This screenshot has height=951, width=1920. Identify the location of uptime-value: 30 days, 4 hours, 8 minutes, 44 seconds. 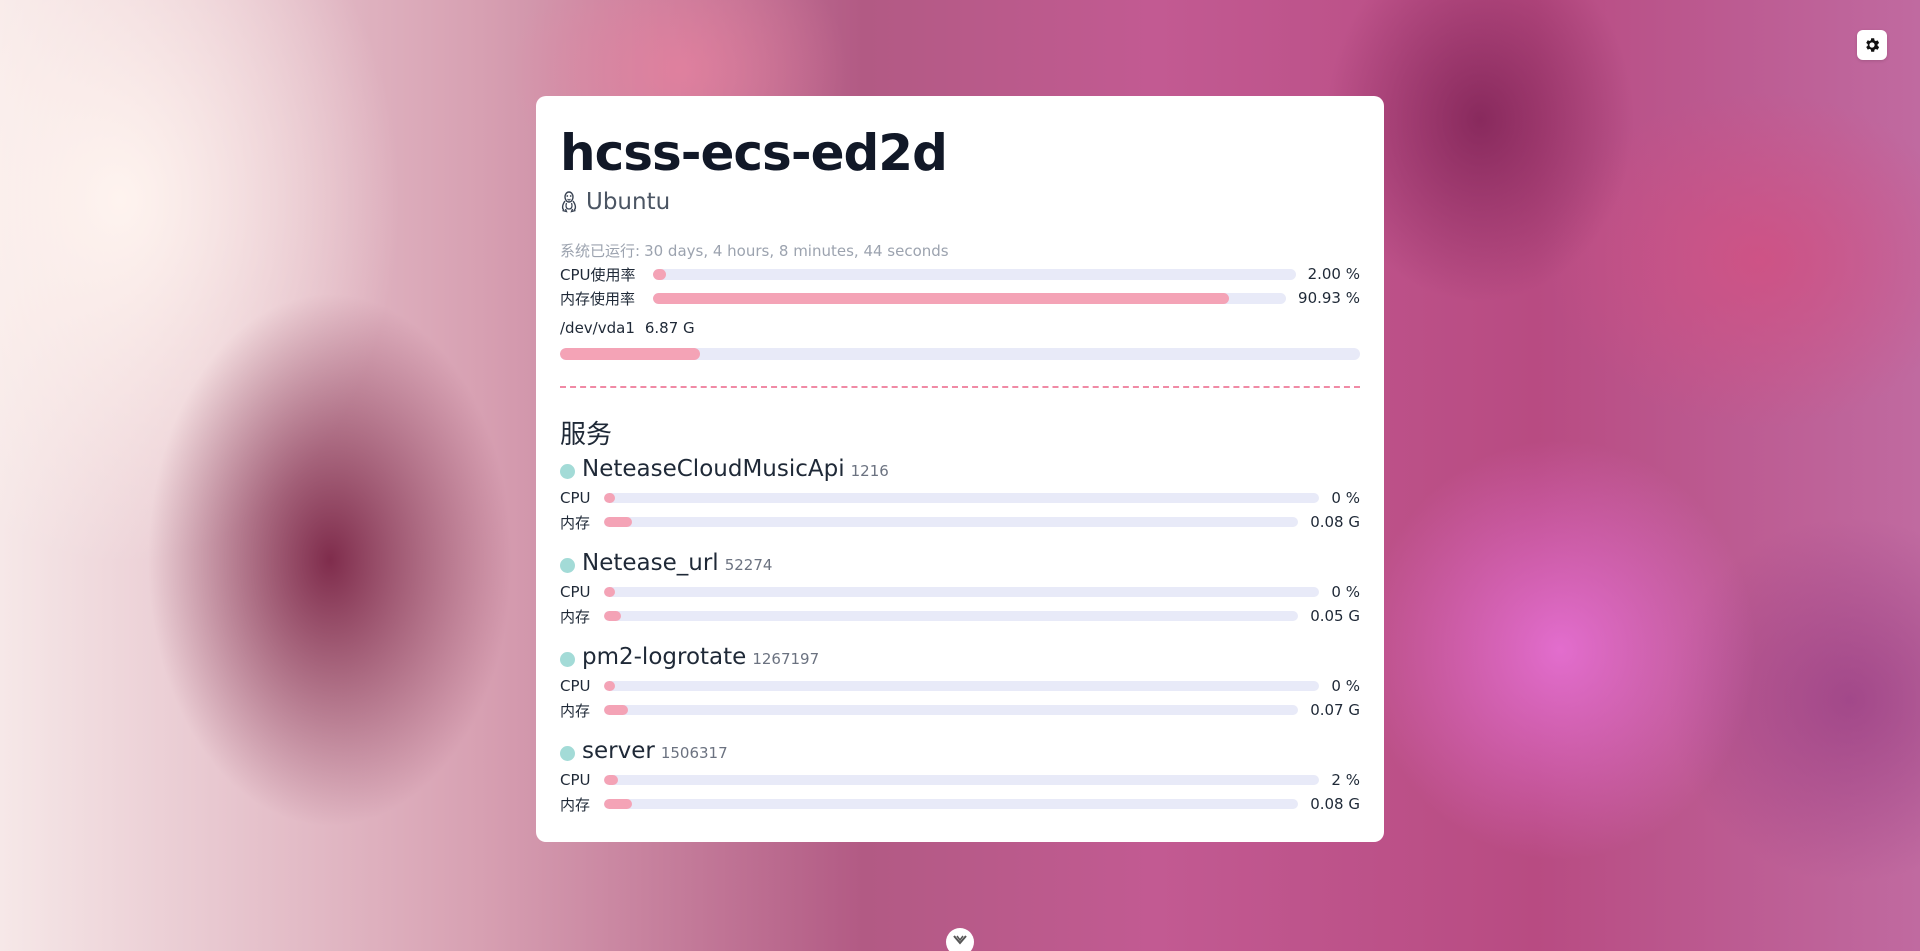
(796, 251).